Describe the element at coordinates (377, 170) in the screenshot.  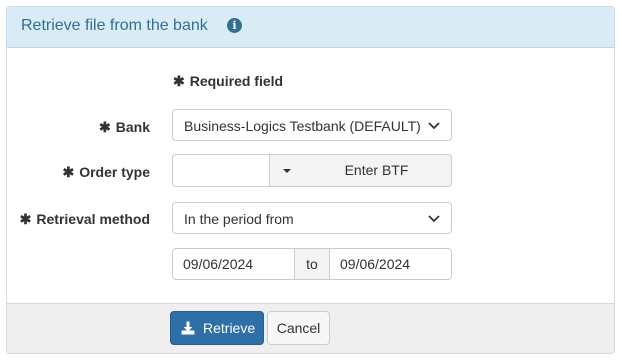
I see `enter-btf-button: Enter BTF` at that location.